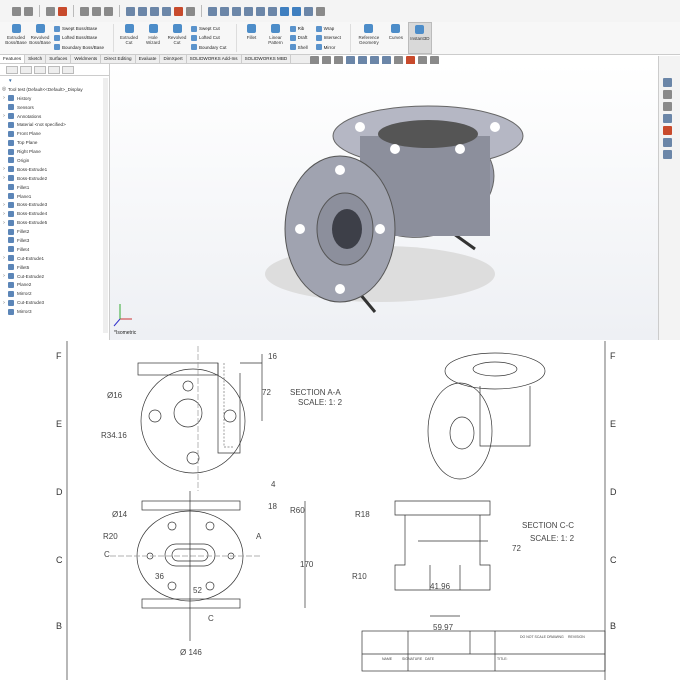  What do you see at coordinates (54, 151) in the screenshot?
I see `tree-item: Right Plane` at bounding box center [54, 151].